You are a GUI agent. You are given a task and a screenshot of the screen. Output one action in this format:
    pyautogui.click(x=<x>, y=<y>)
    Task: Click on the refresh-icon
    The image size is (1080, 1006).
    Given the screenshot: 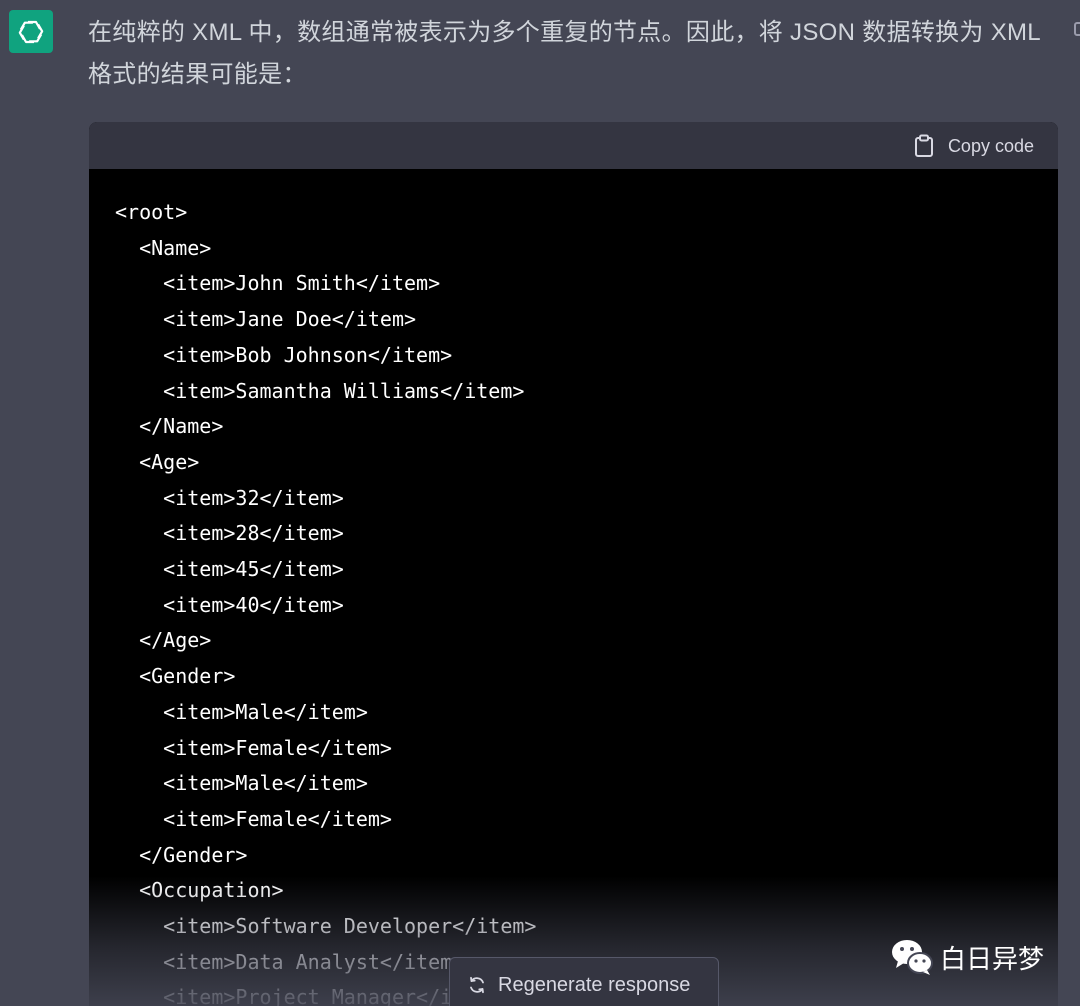 What is the action you would take?
    pyautogui.click(x=477, y=985)
    